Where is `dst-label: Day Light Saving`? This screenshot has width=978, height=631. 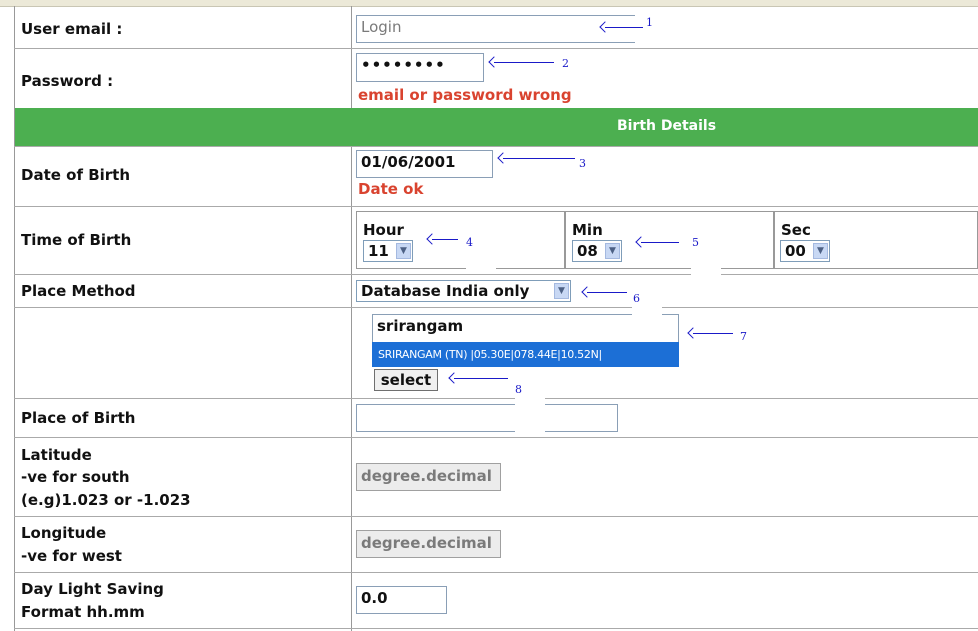
dst-label: Day Light Saving is located at coordinates (92, 589).